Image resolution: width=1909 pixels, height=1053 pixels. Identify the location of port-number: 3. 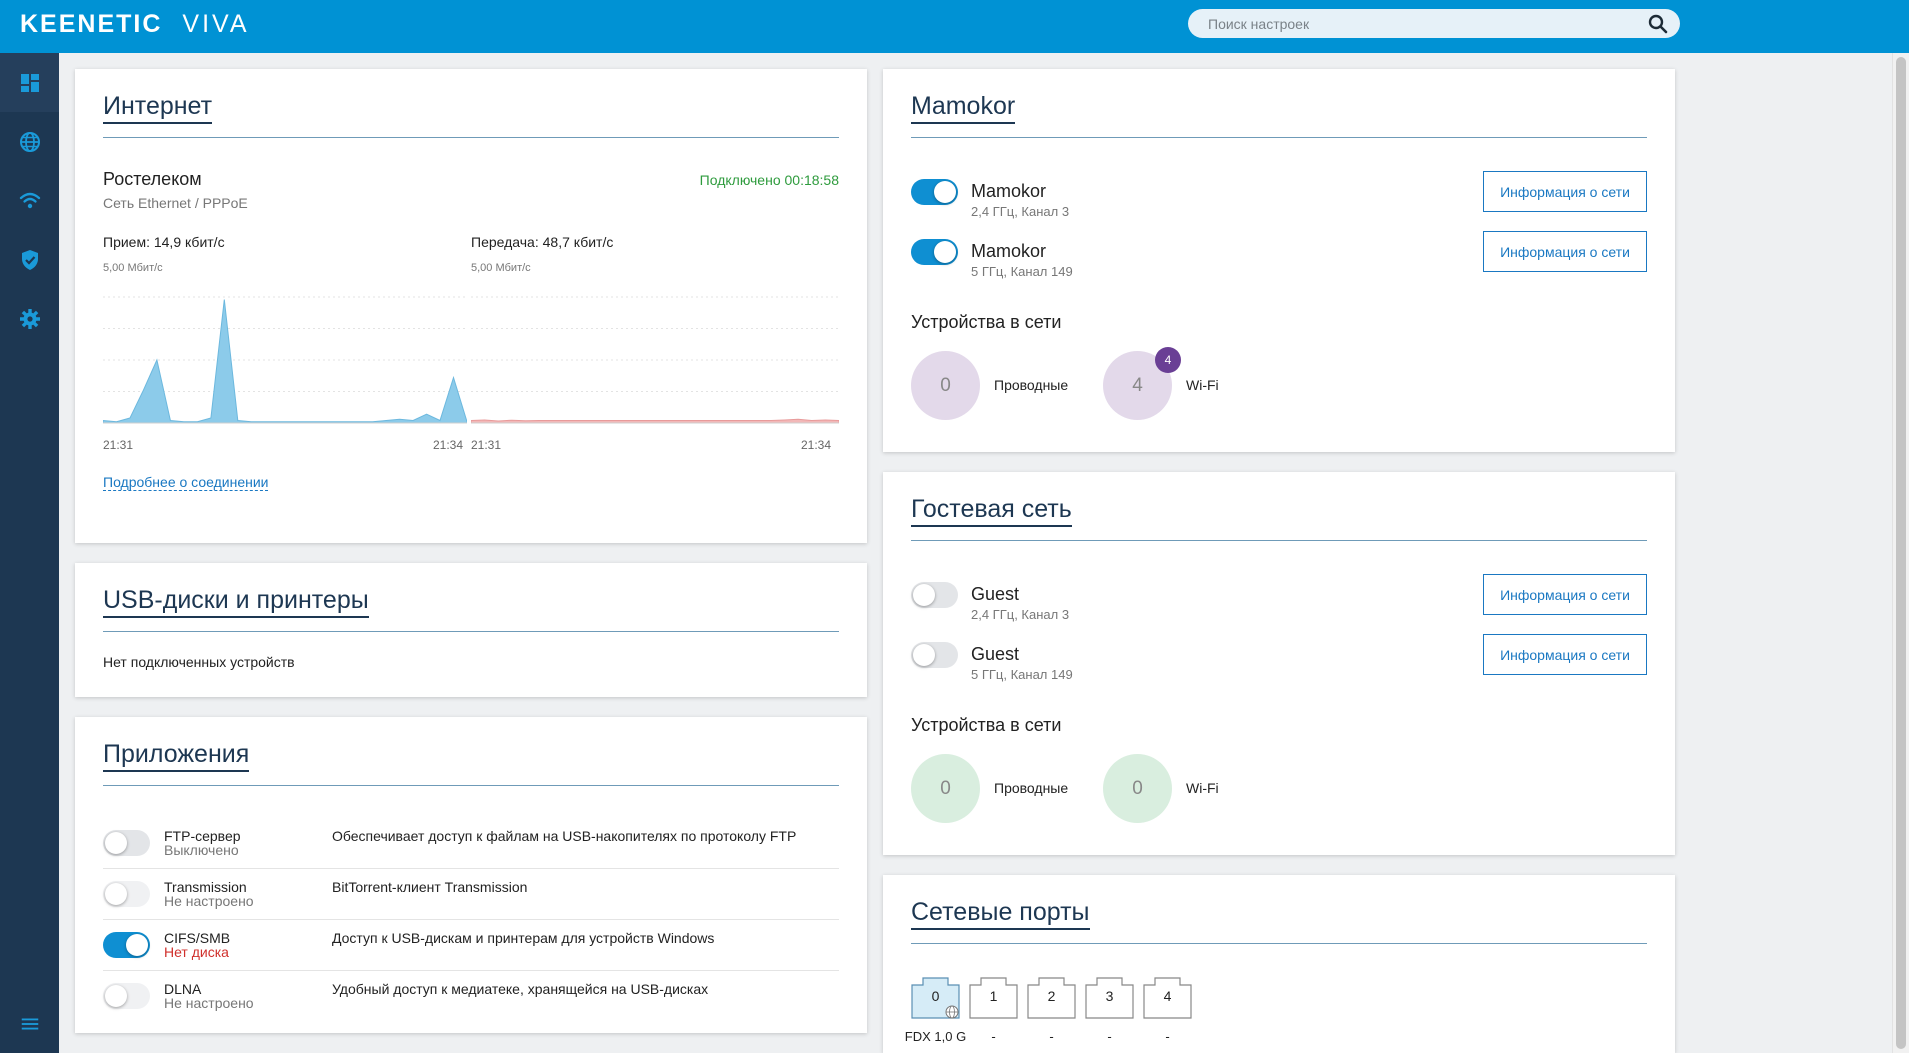
(1109, 996).